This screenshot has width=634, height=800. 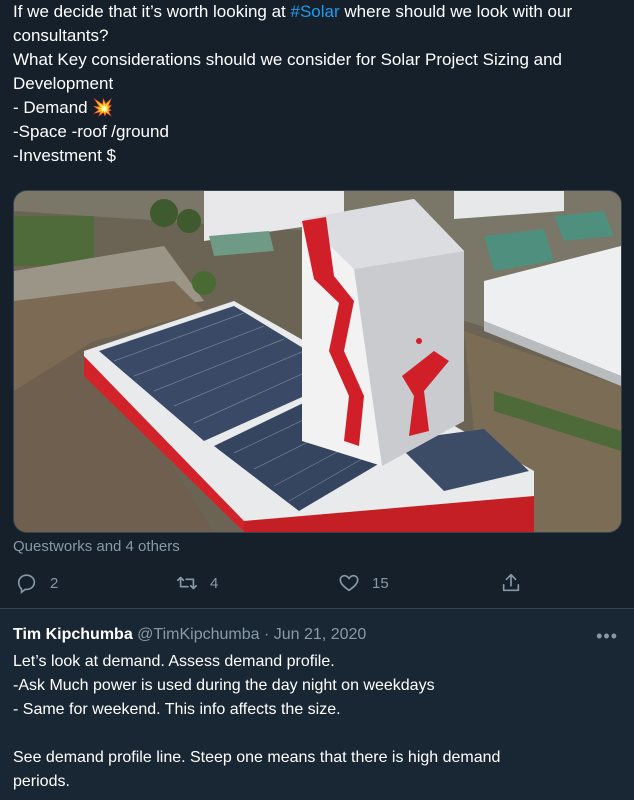 What do you see at coordinates (64, 155) in the screenshot?
I see `tweet-line: -Investment $` at bounding box center [64, 155].